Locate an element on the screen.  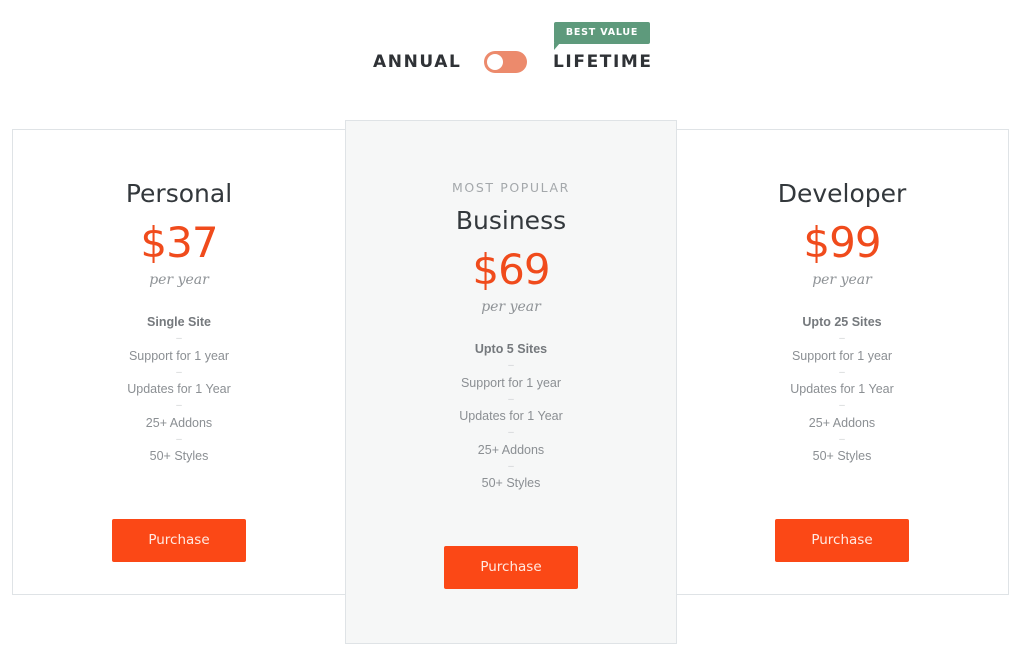
purchase-button-developer: Purchase is located at coordinates (842, 540).